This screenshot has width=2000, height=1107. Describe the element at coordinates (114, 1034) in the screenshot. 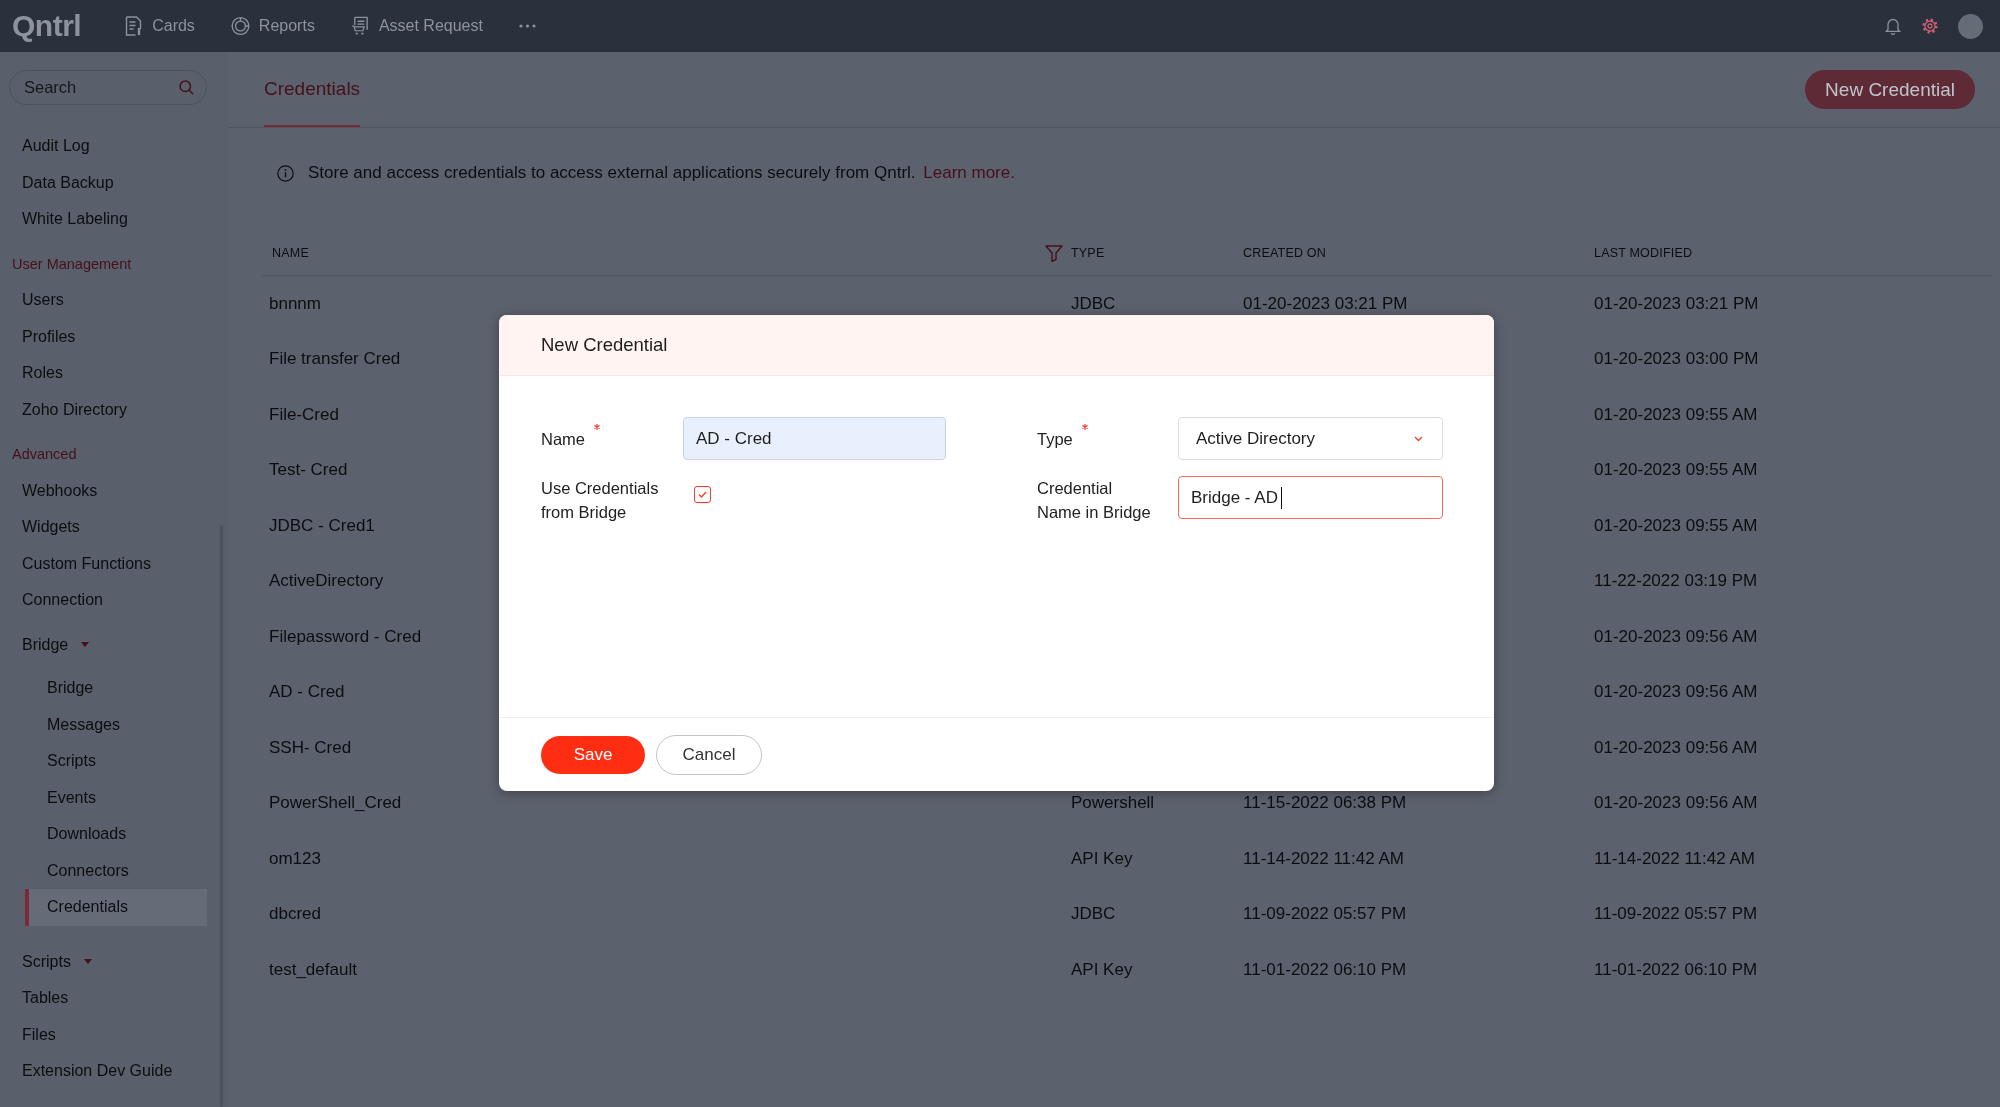

I see `sidebar-item: Files` at that location.